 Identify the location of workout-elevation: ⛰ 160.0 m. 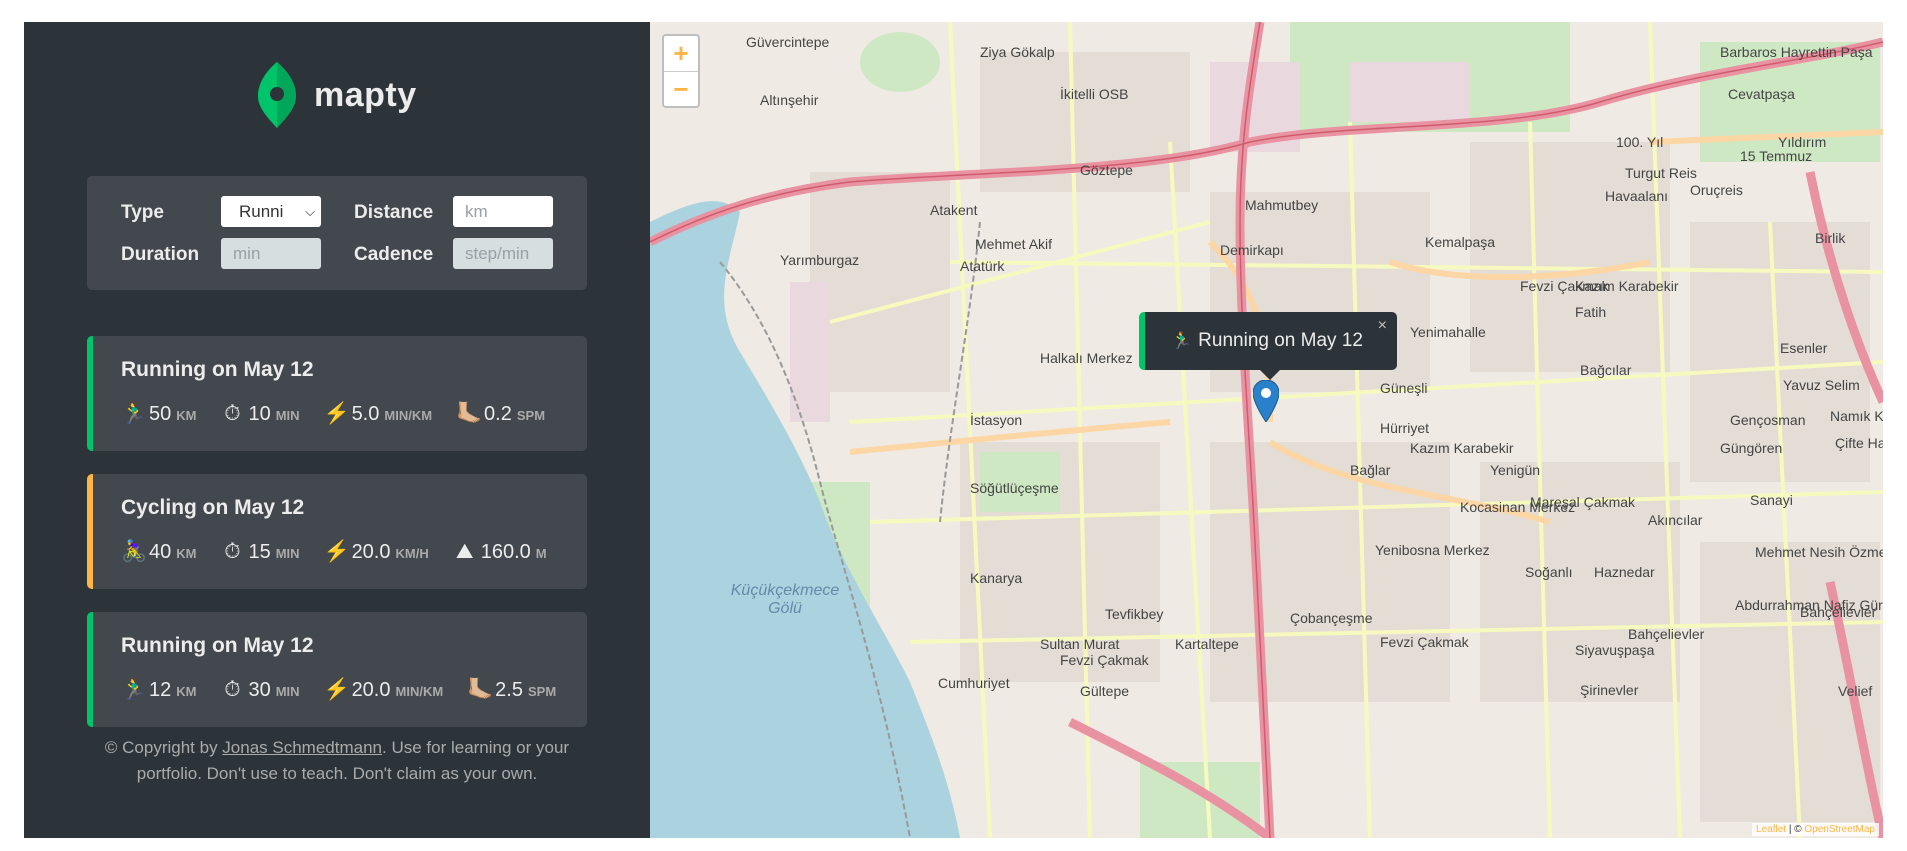
(500, 552).